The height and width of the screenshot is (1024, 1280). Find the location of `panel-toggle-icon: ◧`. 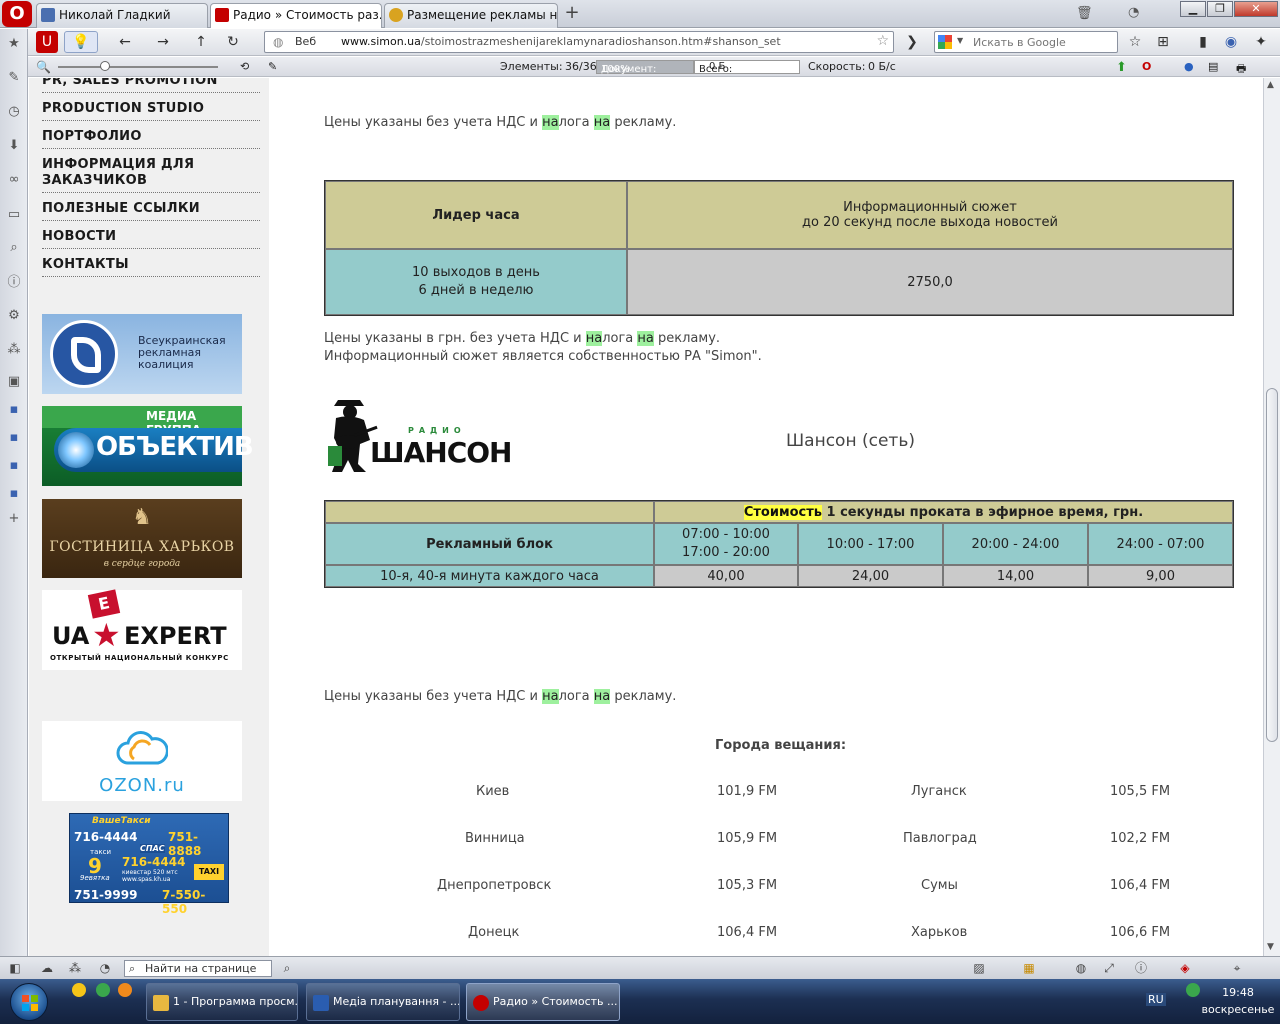

panel-toggle-icon: ◧ is located at coordinates (15, 968).